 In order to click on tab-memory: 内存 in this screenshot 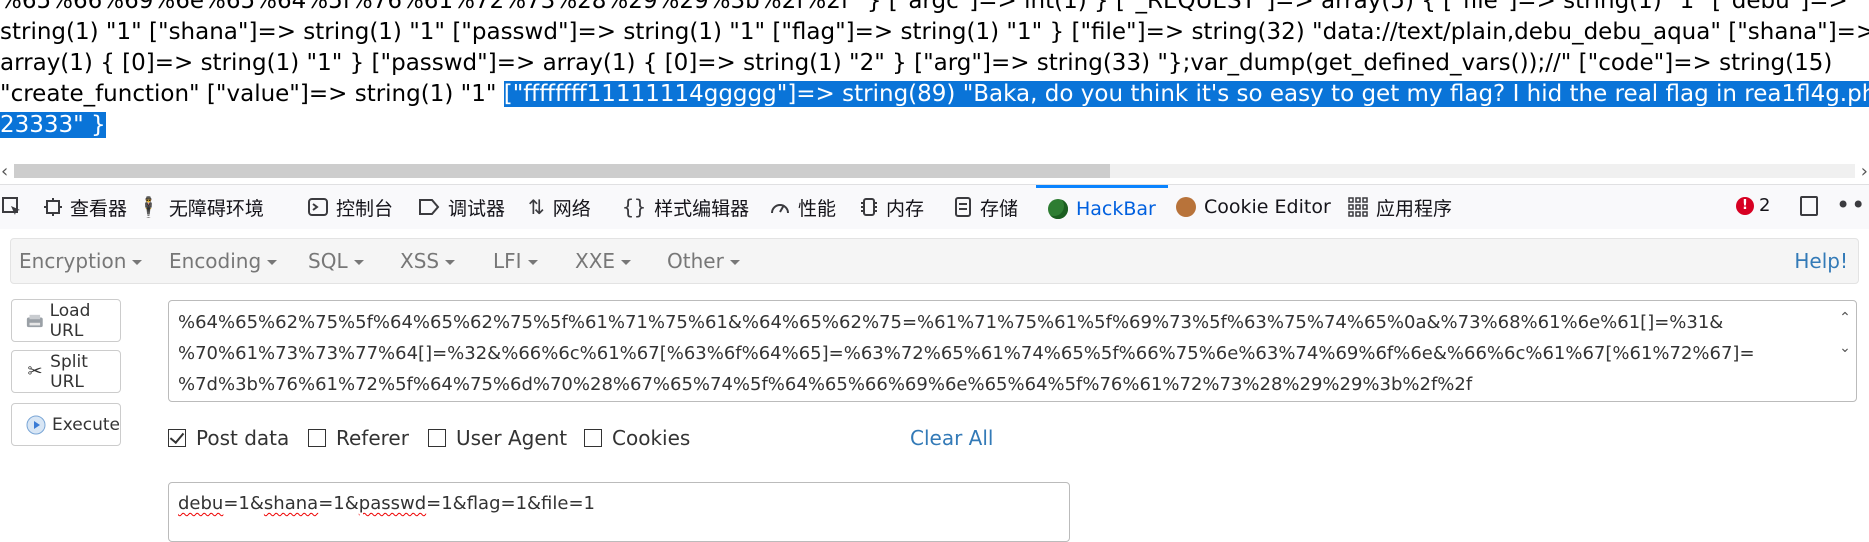, I will do `click(892, 207)`.